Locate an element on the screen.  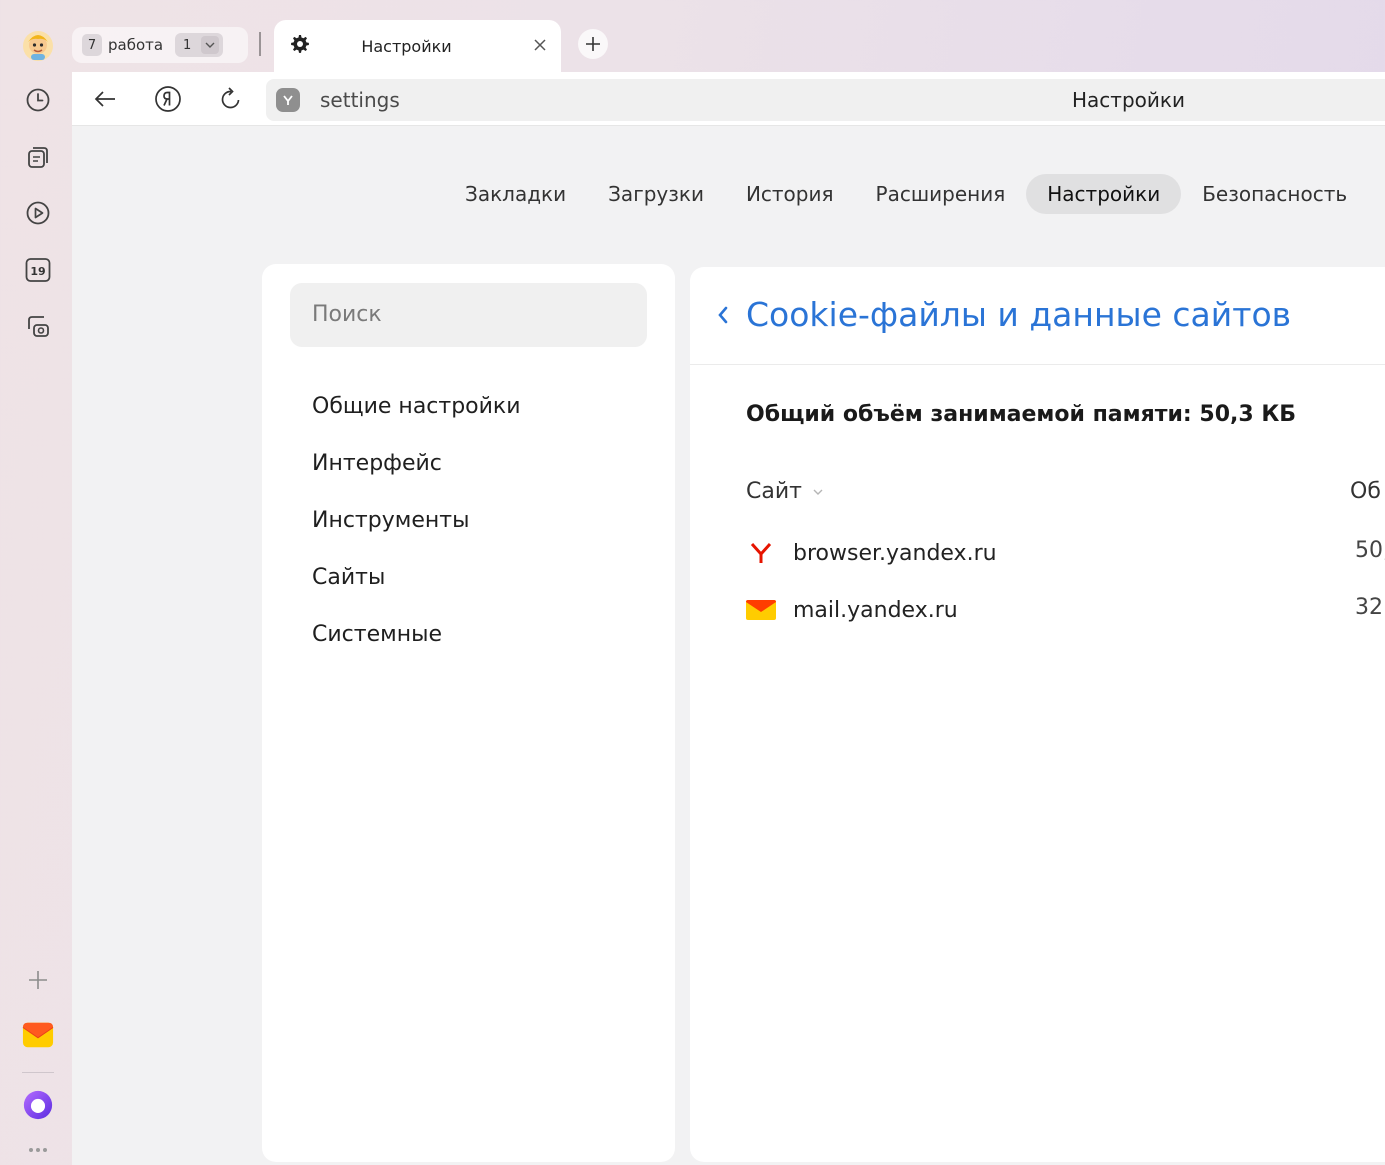
plus-icon is located at coordinates (593, 44).